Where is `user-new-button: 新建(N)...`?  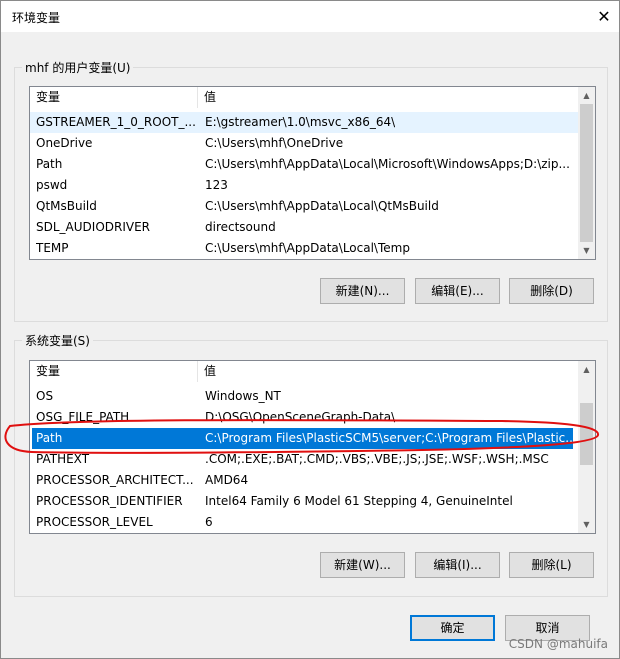
user-new-button: 新建(N)... is located at coordinates (362, 291).